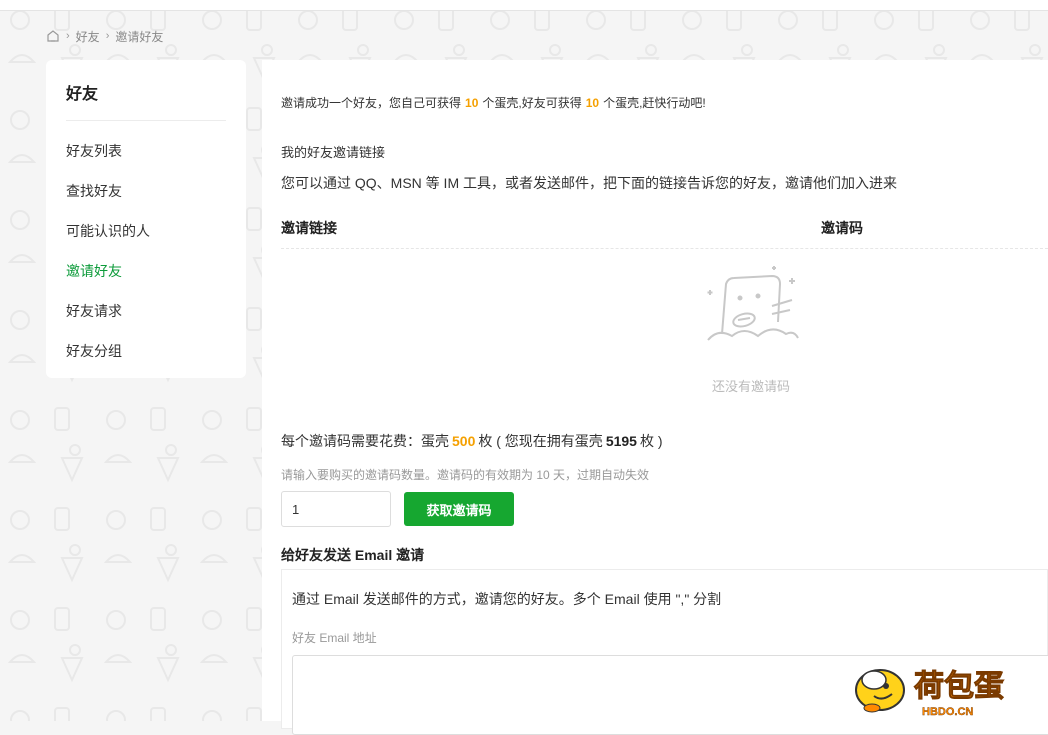 This screenshot has width=1048, height=735. I want to click on table-header-divider, so click(664, 248).